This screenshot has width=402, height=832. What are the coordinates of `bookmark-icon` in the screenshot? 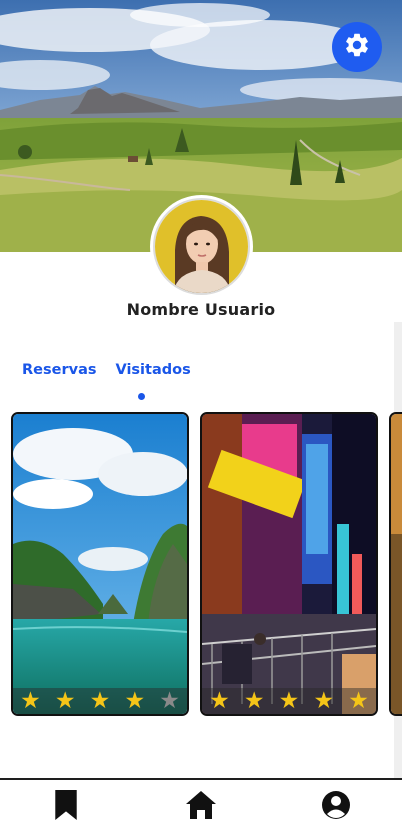 It's located at (66, 807).